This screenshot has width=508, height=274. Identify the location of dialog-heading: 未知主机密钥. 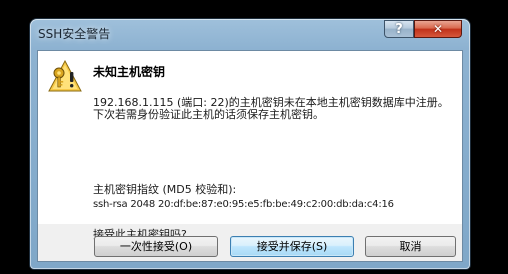
(129, 72).